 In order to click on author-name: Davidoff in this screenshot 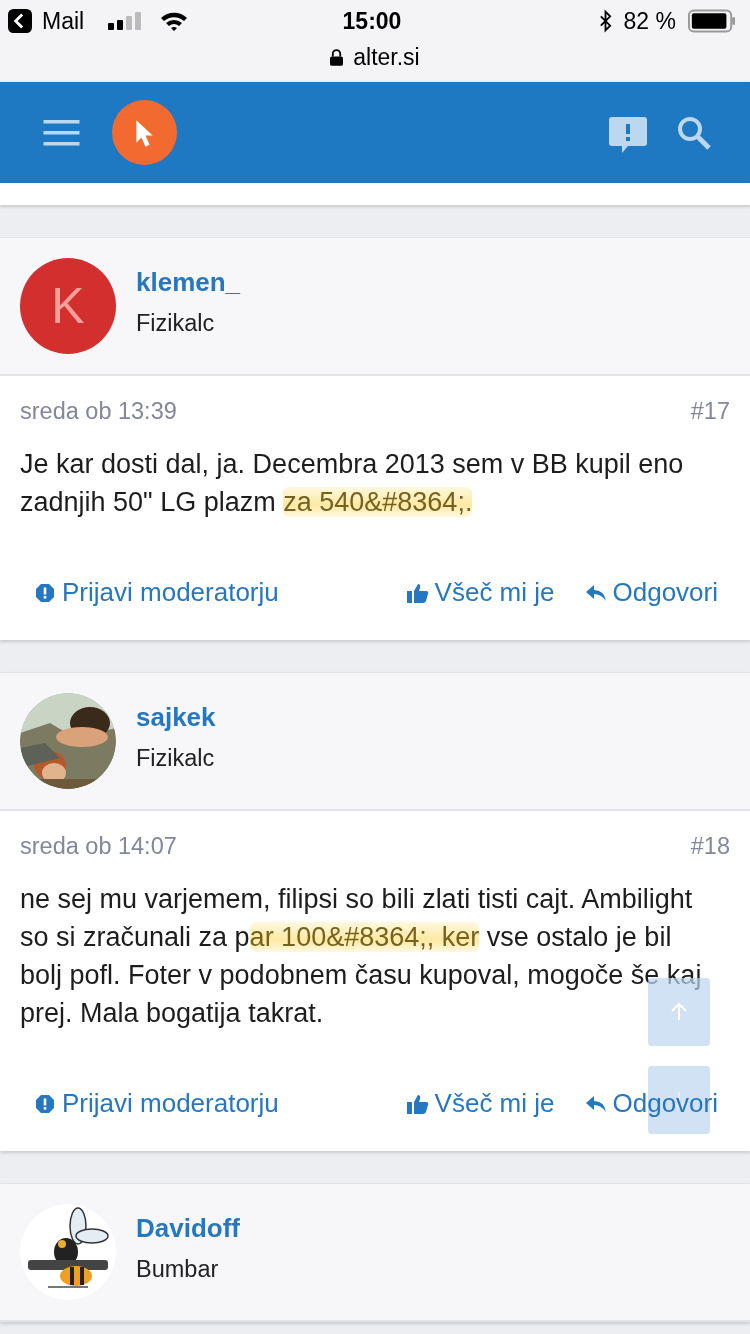, I will do `click(188, 1228)`.